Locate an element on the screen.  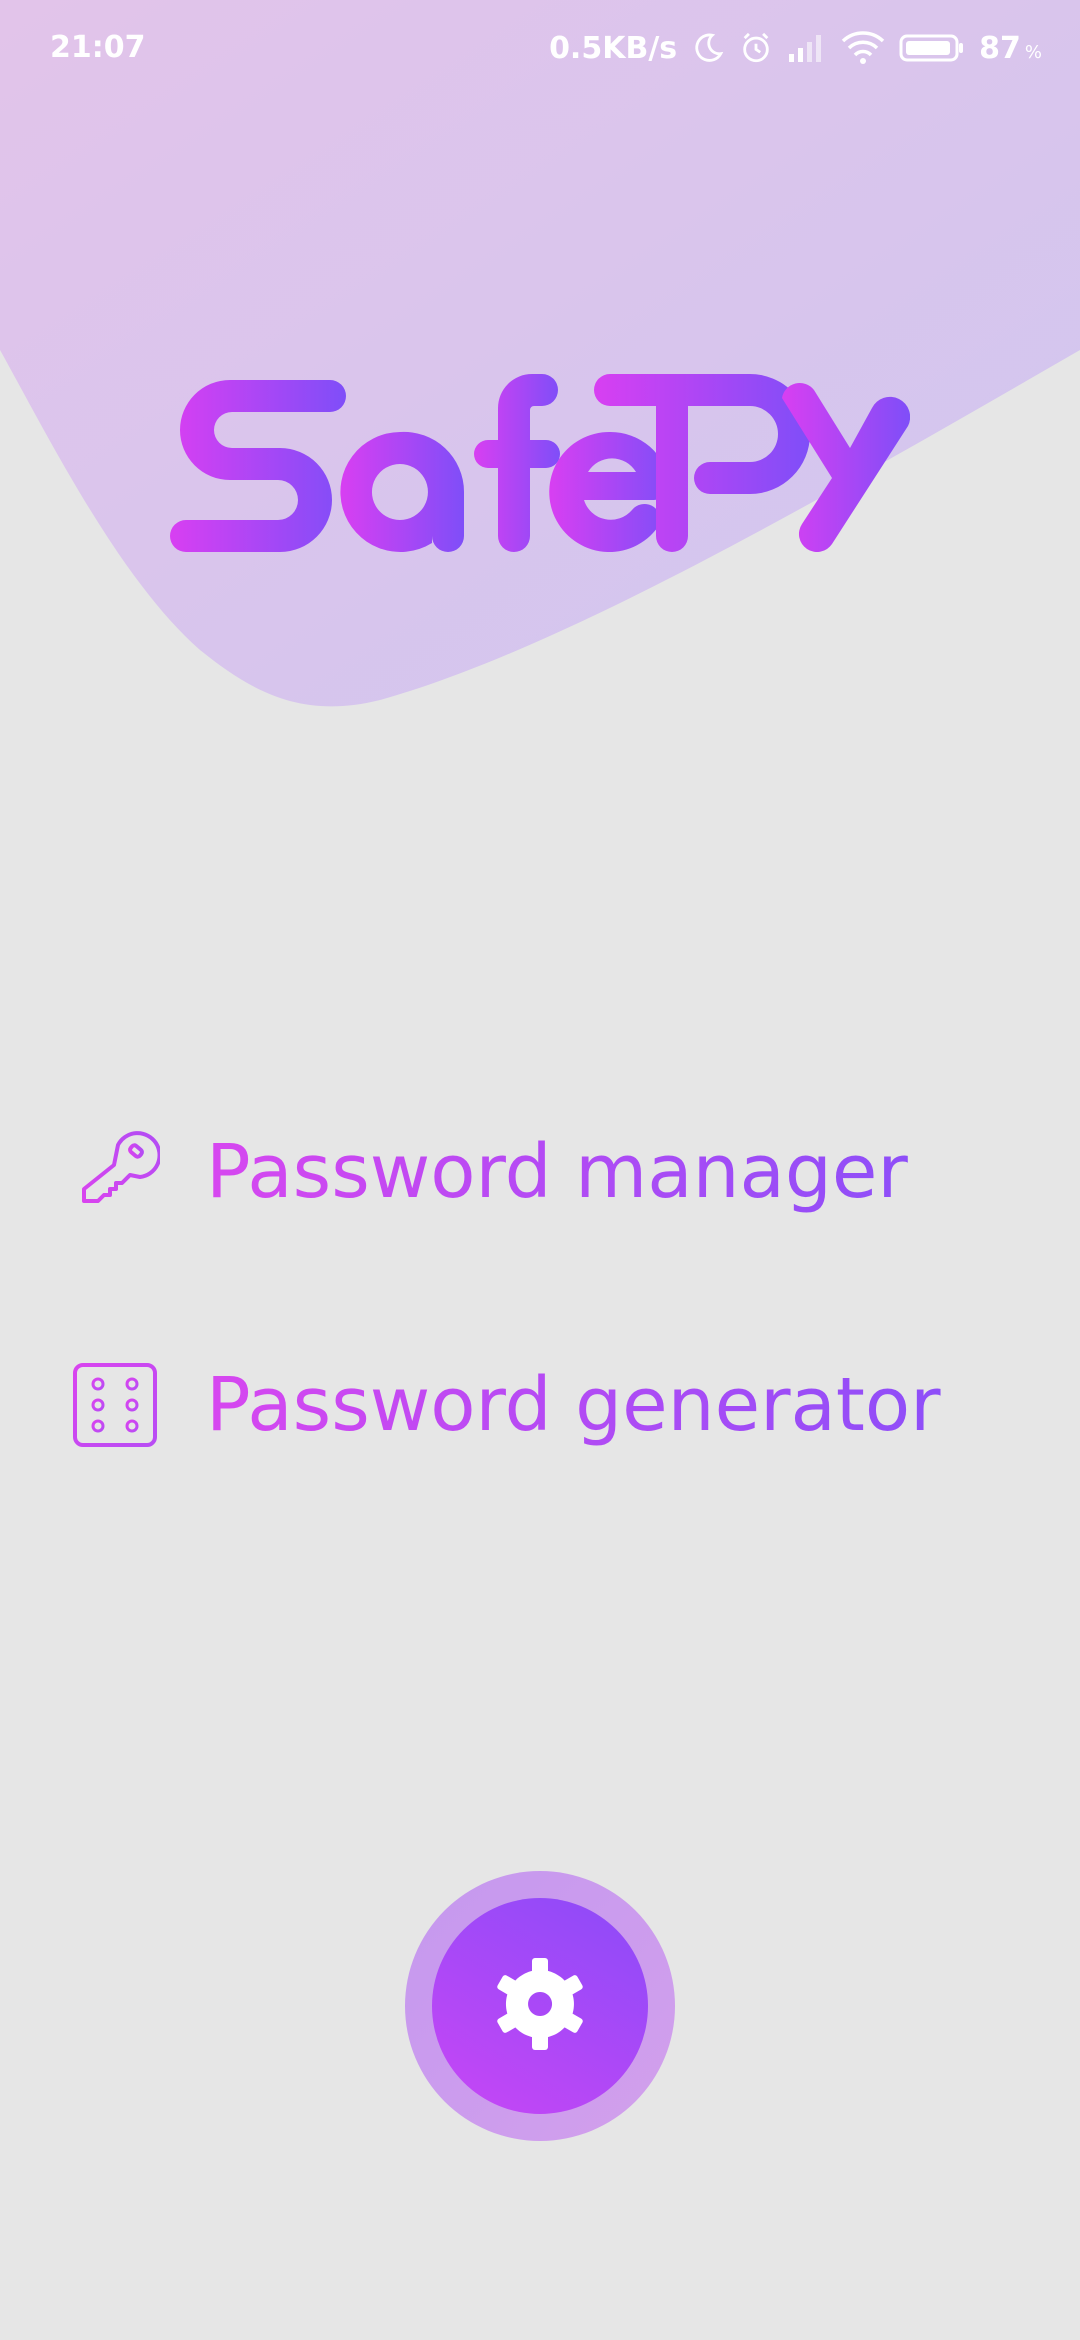
signal-icon is located at coordinates (807, 48).